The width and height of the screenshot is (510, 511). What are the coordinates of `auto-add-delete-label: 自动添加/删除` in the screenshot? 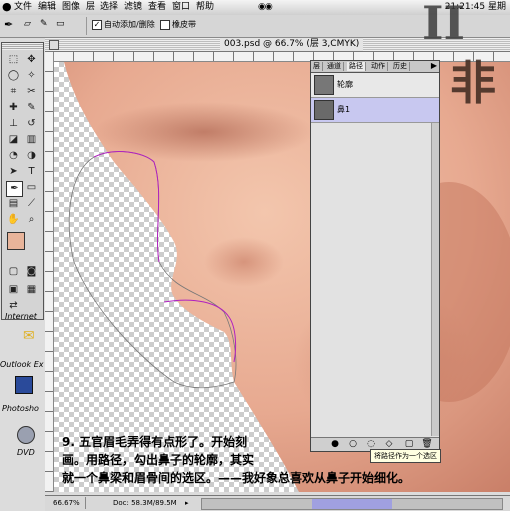 It's located at (129, 24).